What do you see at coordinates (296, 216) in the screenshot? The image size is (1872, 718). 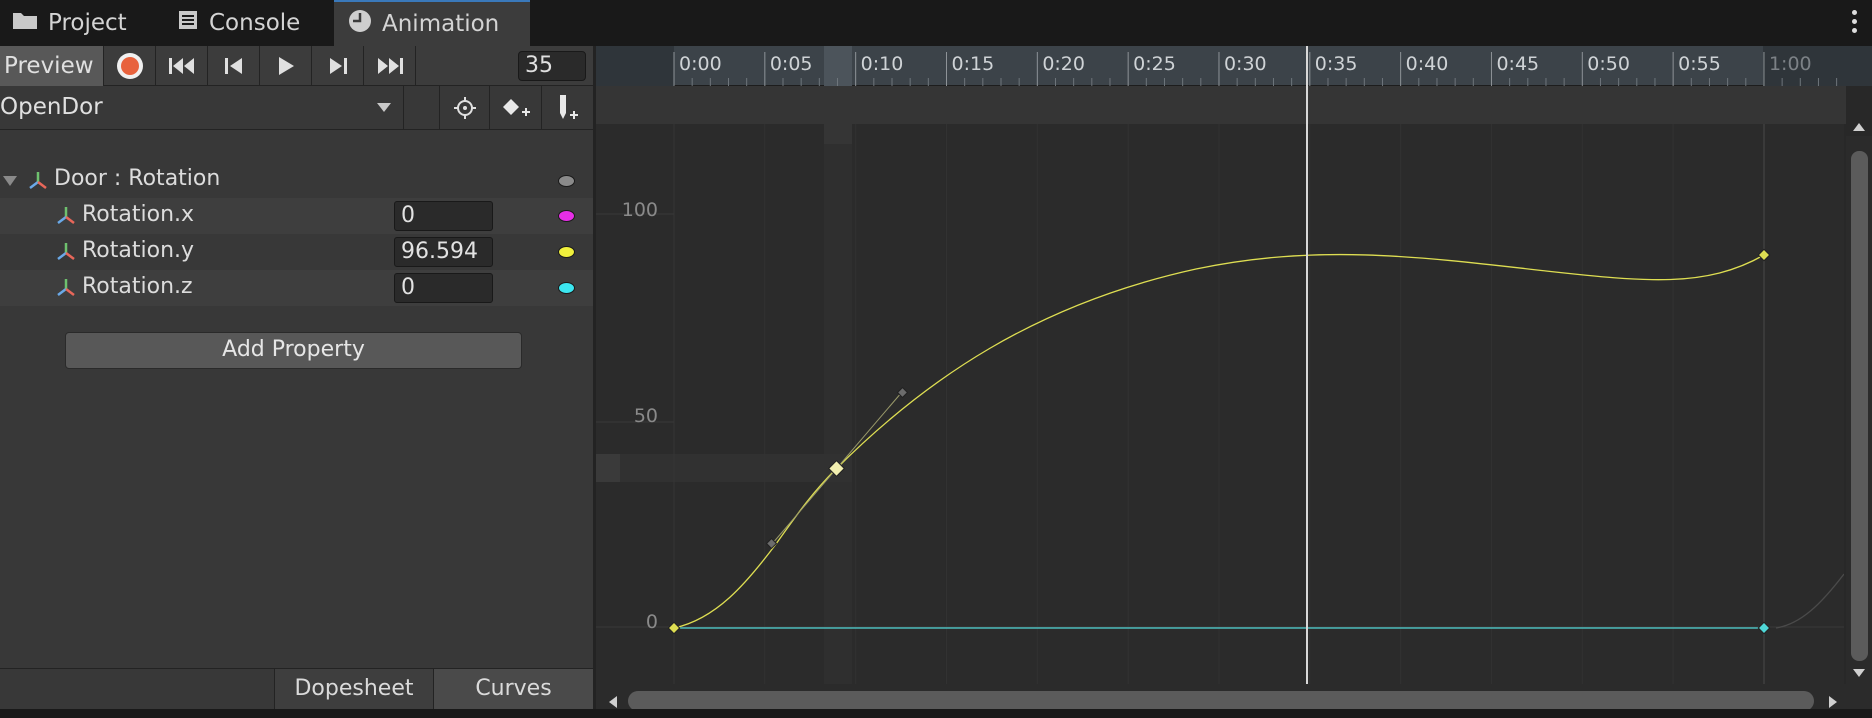 I see `property-row-rotation-x: Rotation.x 0` at bounding box center [296, 216].